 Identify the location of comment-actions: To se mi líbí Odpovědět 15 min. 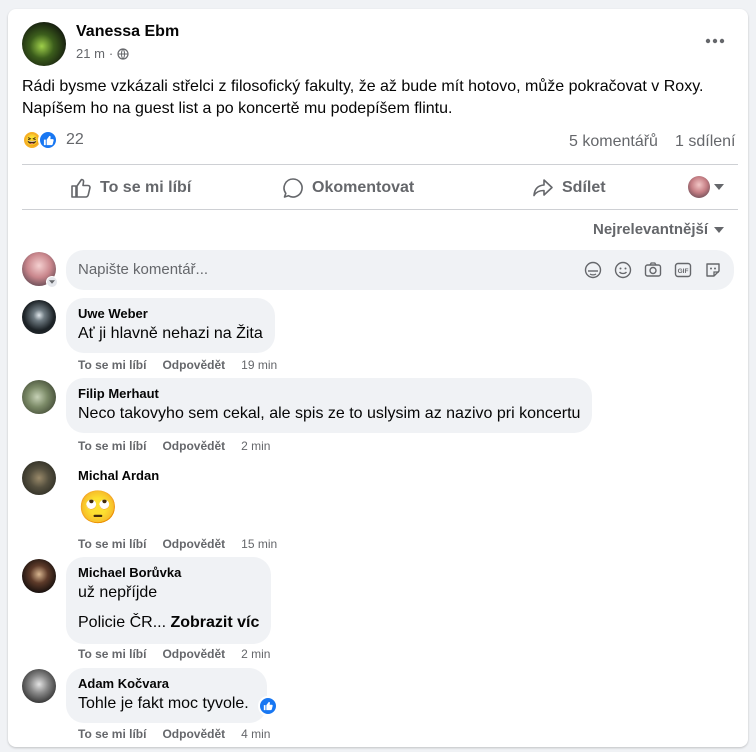
(177, 544).